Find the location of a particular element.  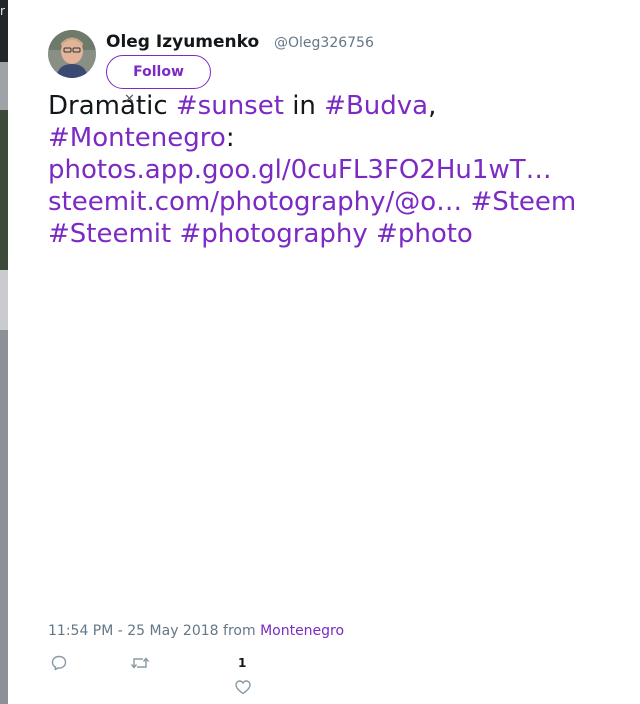

author-handle: @Oleg326756 is located at coordinates (324, 43).